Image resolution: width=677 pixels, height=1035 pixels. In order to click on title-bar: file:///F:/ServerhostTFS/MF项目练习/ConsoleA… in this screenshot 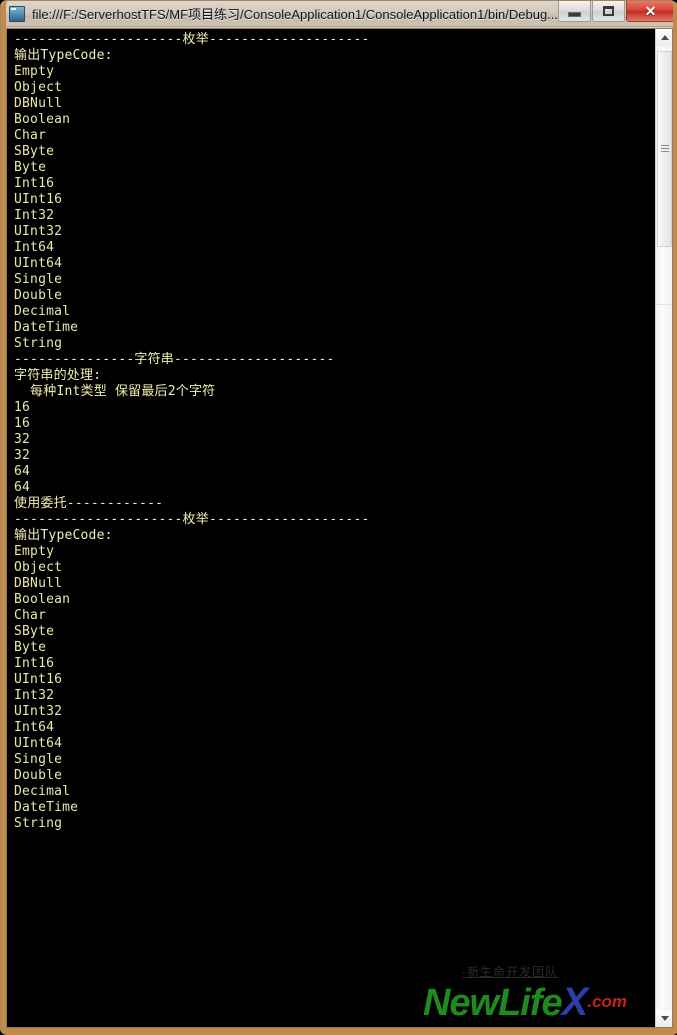, I will do `click(339, 14)`.